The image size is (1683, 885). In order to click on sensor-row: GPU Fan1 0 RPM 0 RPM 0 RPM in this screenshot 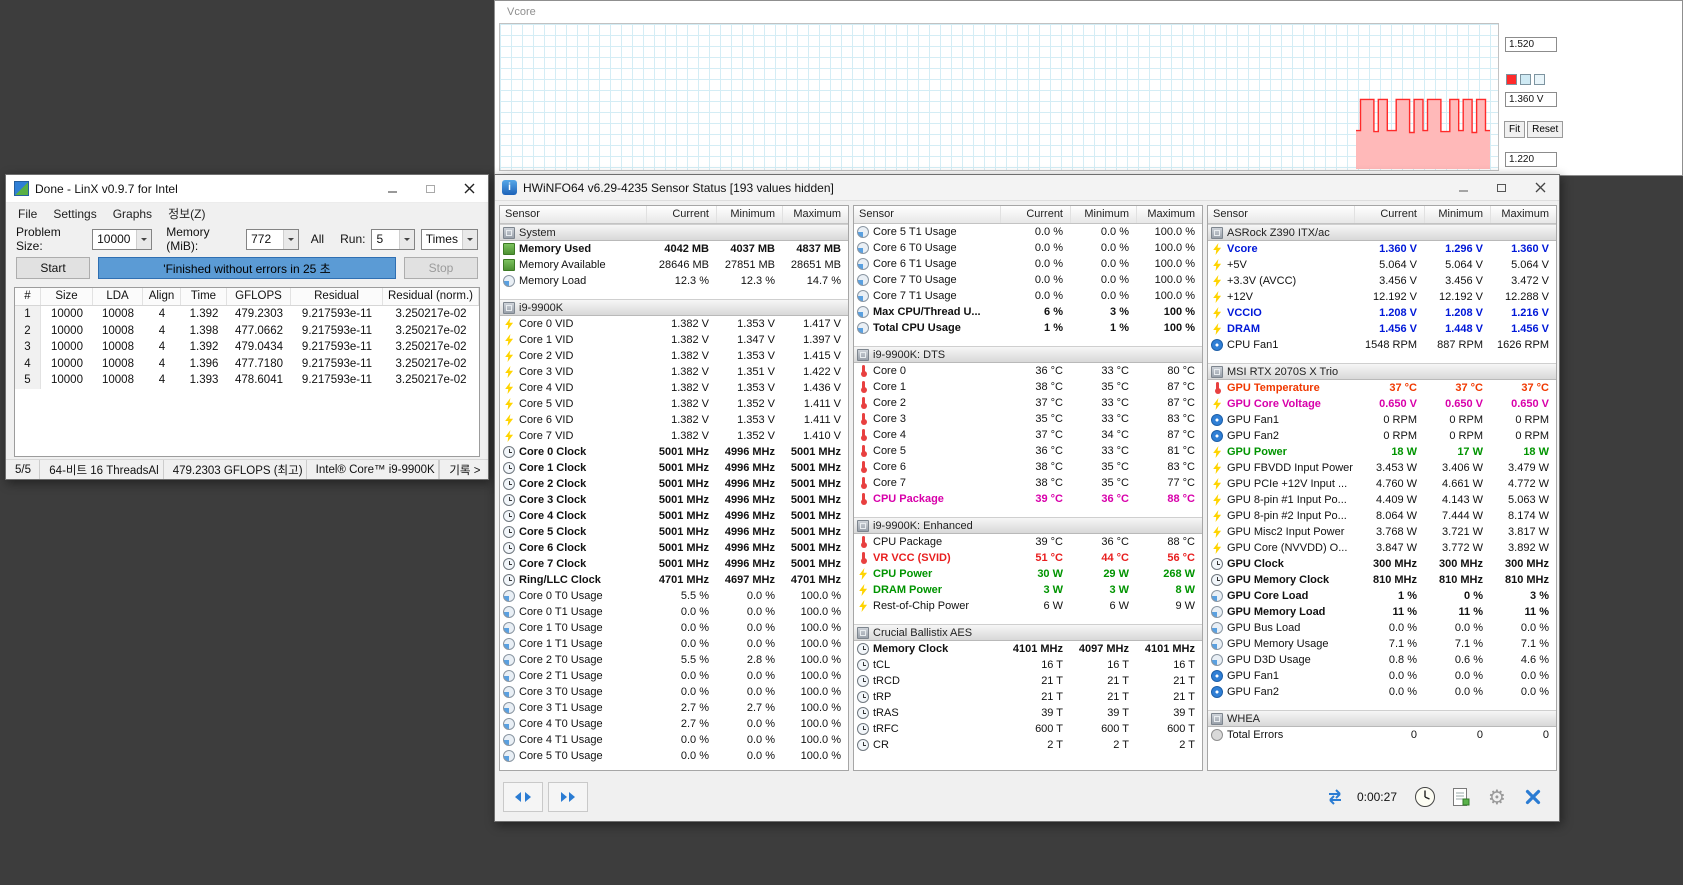, I will do `click(1382, 420)`.